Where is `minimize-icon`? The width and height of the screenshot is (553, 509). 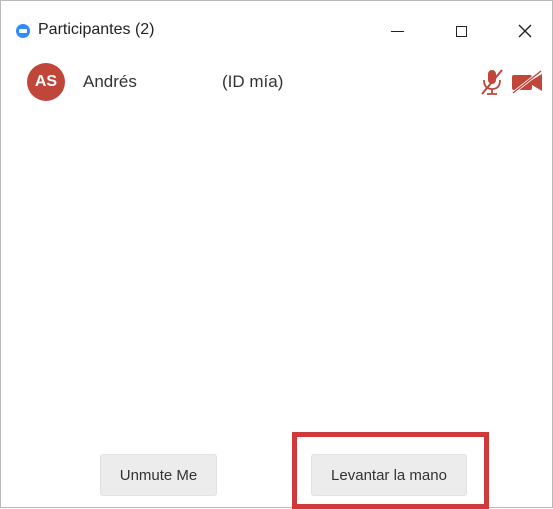
minimize-icon is located at coordinates (397, 31).